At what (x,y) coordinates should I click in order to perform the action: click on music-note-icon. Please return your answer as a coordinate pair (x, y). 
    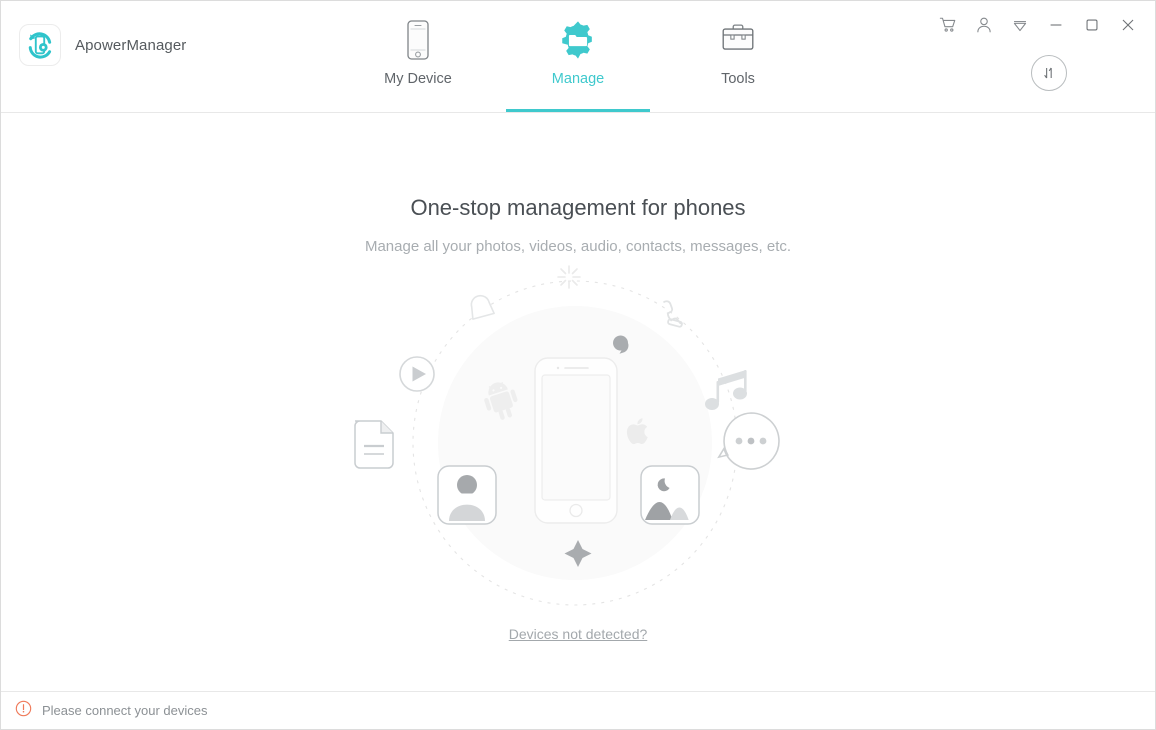
    Looking at the image, I should click on (726, 390).